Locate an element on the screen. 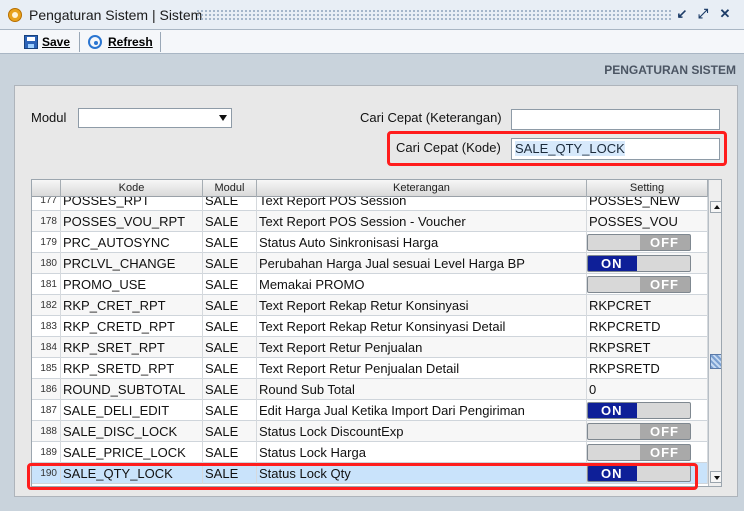 This screenshot has width=744, height=511. header-keterangan: Keterangan is located at coordinates (422, 188).